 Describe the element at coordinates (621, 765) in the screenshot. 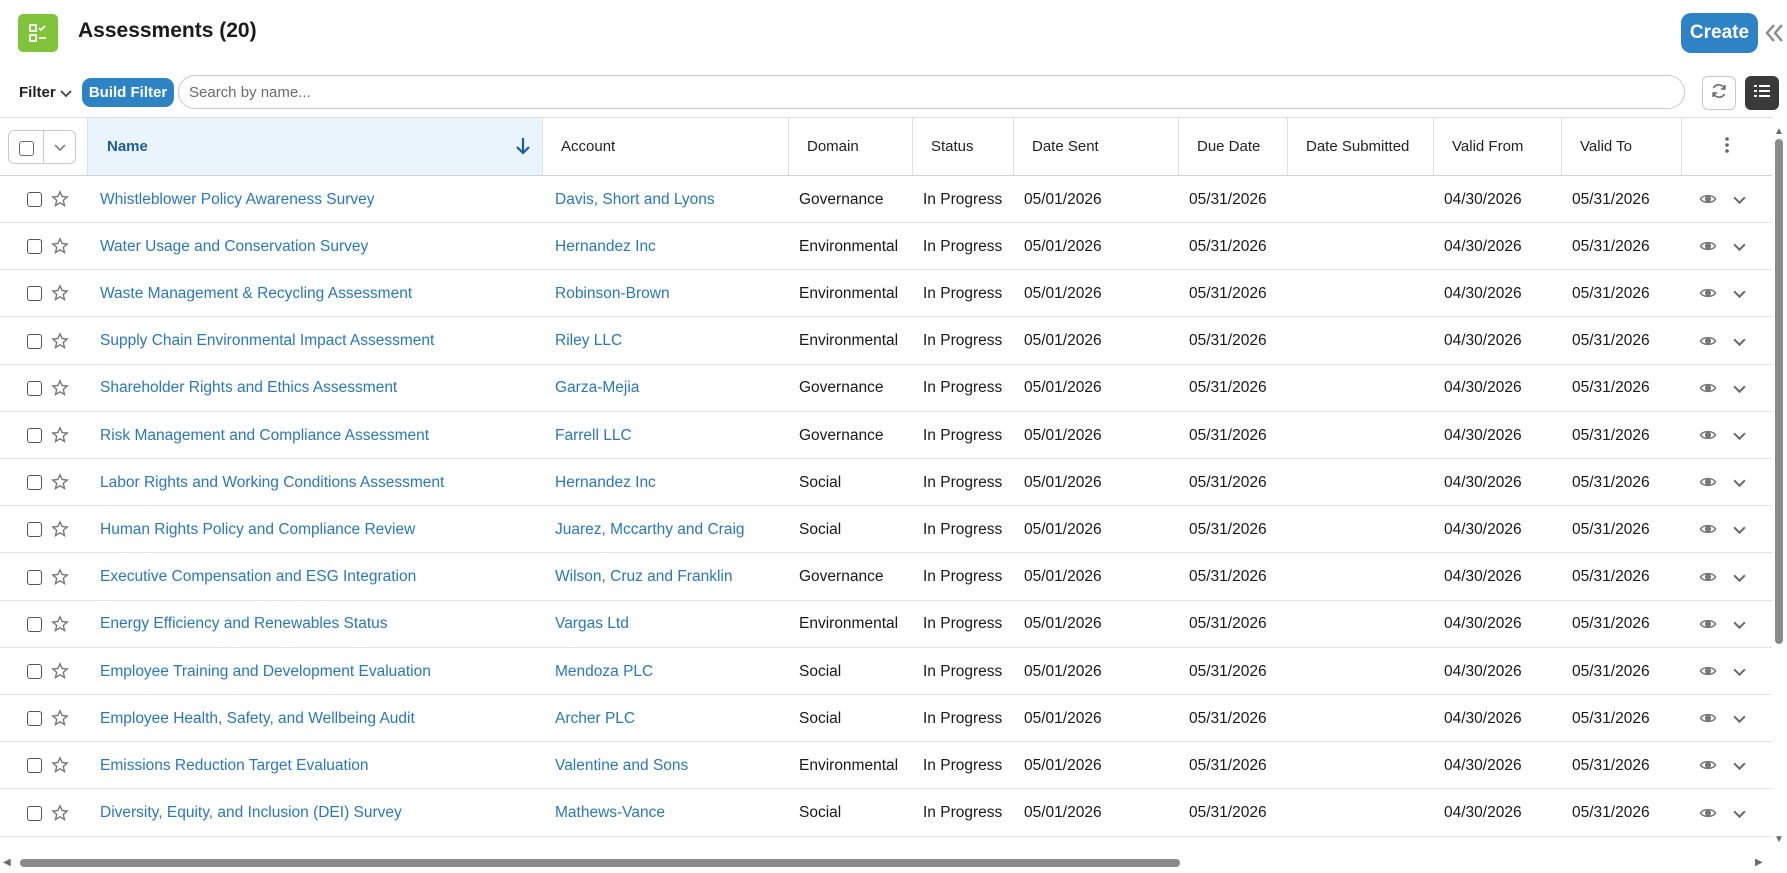

I see `account-link: Valentine and Sons` at that location.